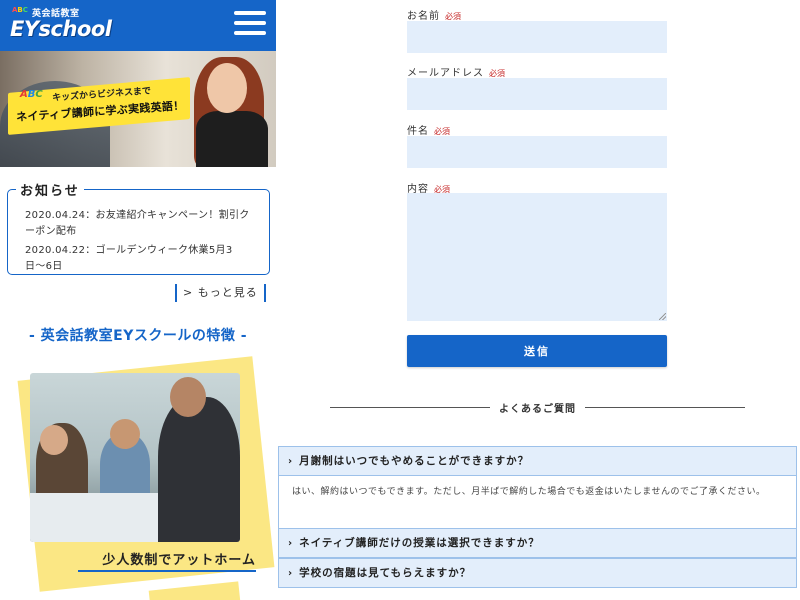  What do you see at coordinates (195, 590) in the screenshot?
I see `next-feature-card-background` at bounding box center [195, 590].